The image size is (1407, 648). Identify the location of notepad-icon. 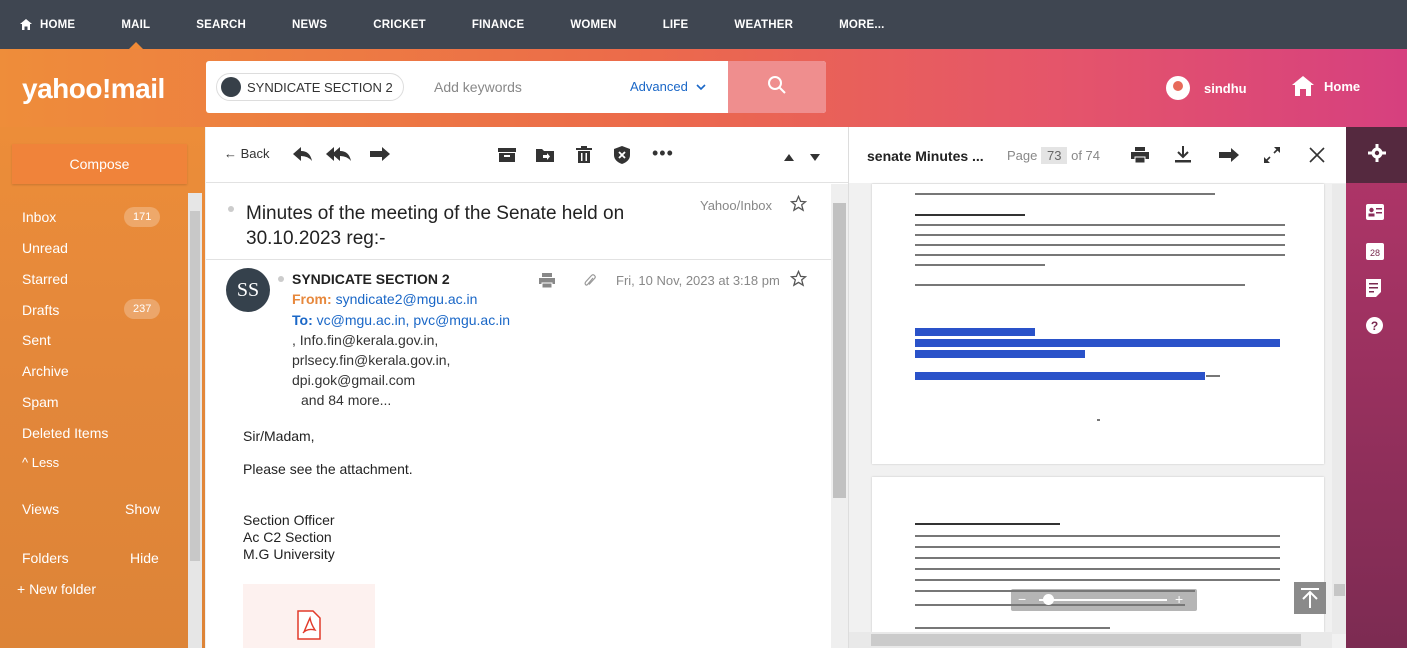
(1373, 290).